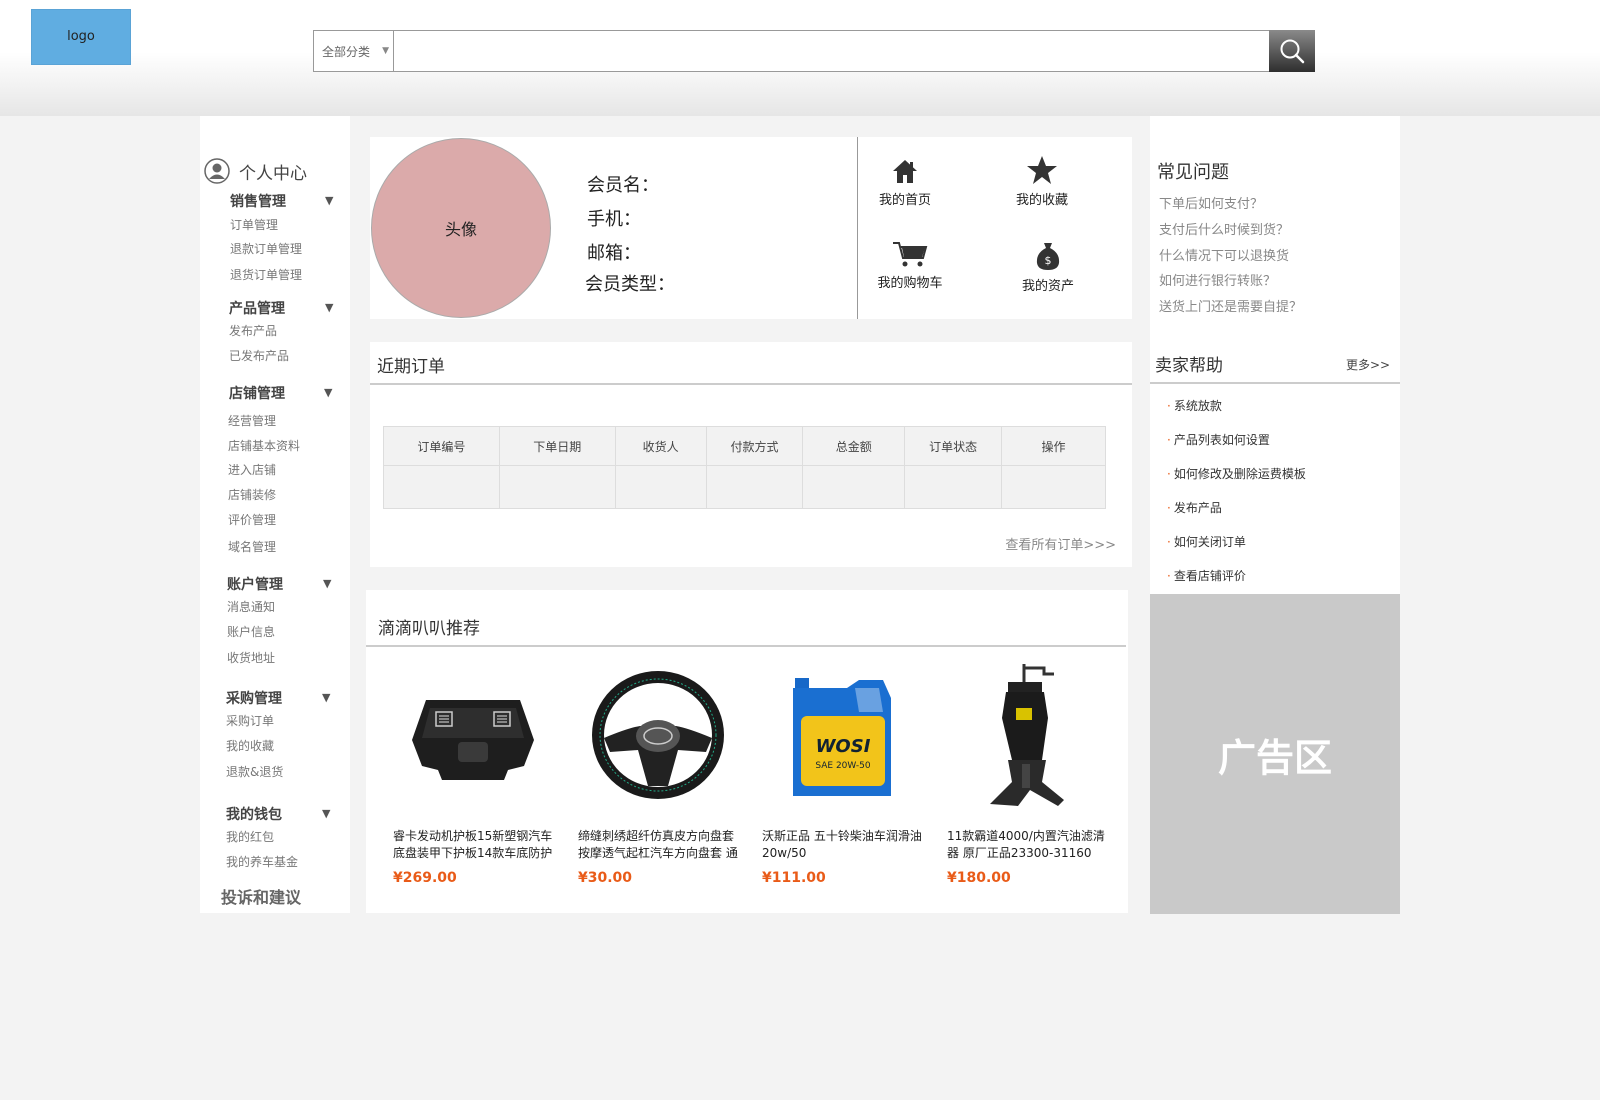  I want to click on sidebar-item: 发布产品, so click(253, 330).